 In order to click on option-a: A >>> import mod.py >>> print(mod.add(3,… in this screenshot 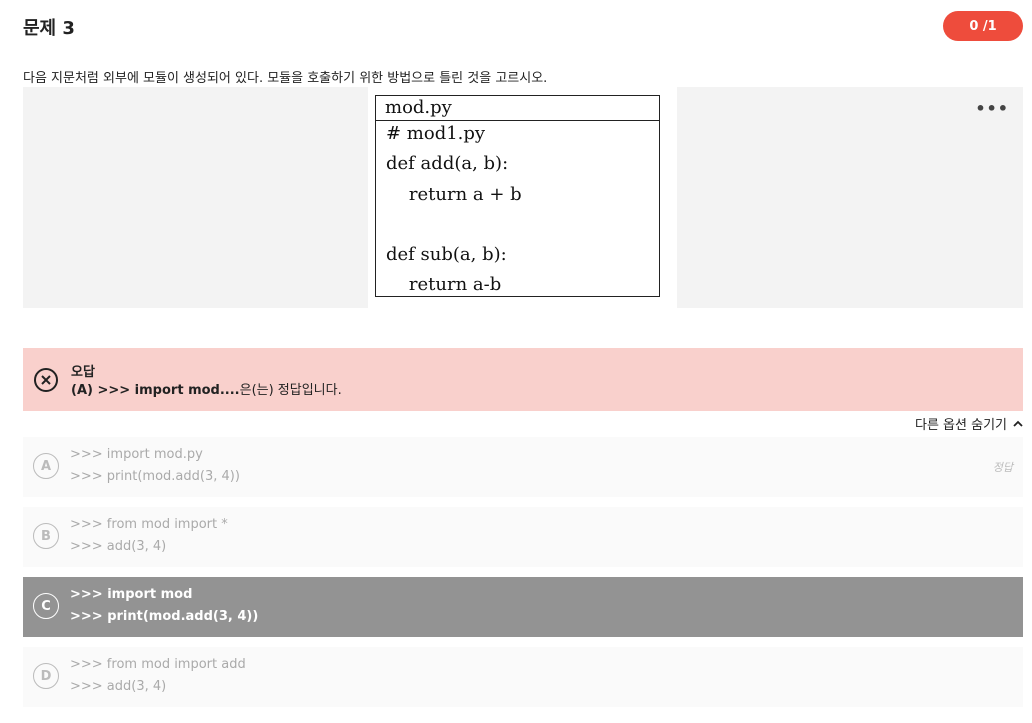, I will do `click(523, 467)`.